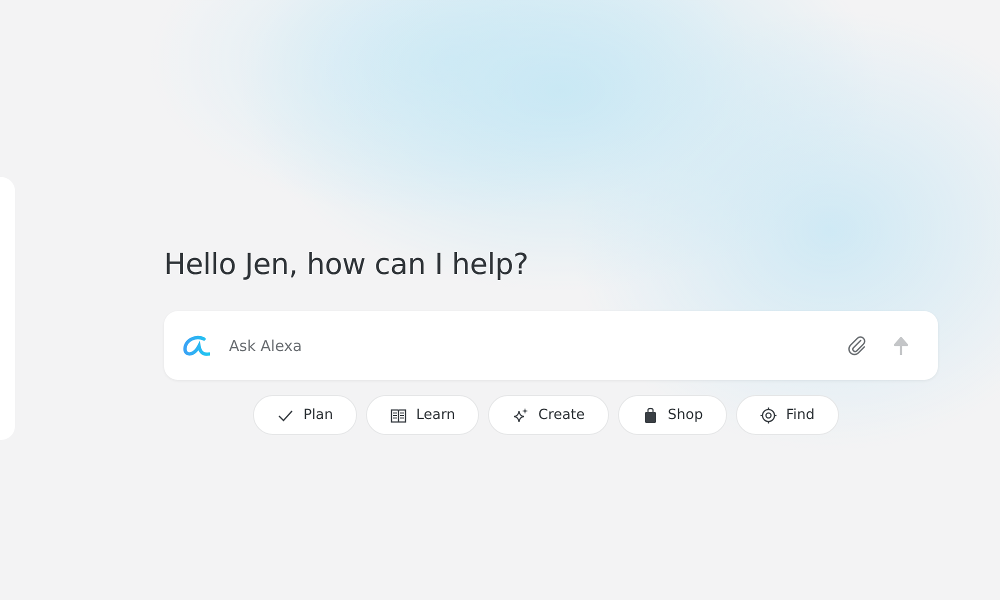  What do you see at coordinates (901, 346) in the screenshot?
I see `arrow-up-icon` at bounding box center [901, 346].